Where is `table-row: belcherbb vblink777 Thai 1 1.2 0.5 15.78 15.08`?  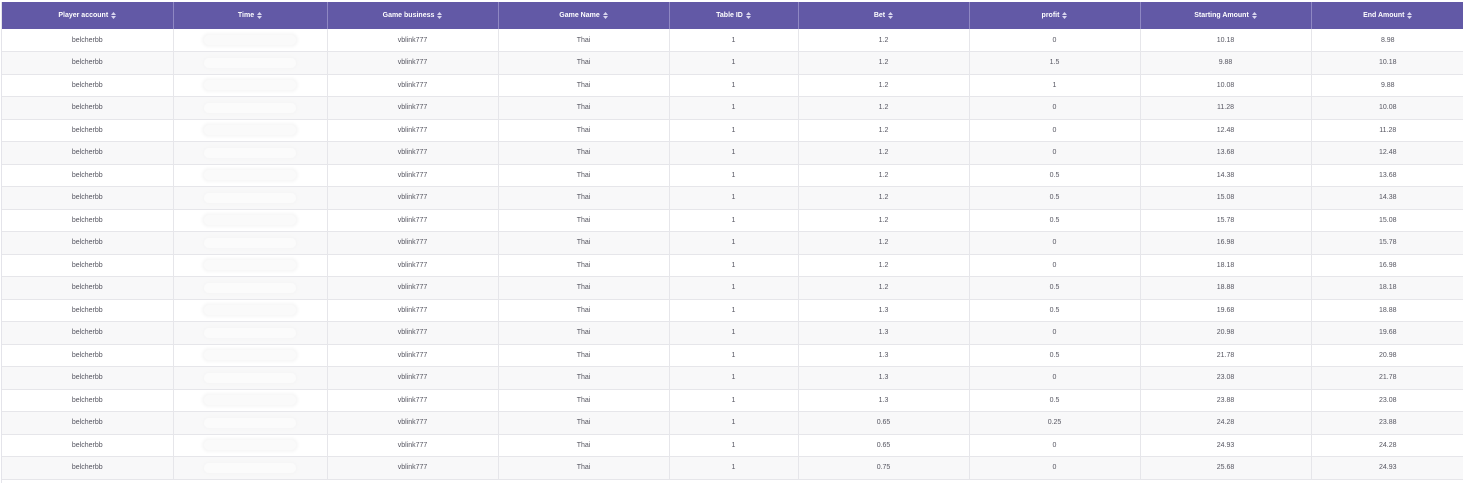 table-row: belcherbb vblink777 Thai 1 1.2 0.5 15.78 15.08 is located at coordinates (732, 220).